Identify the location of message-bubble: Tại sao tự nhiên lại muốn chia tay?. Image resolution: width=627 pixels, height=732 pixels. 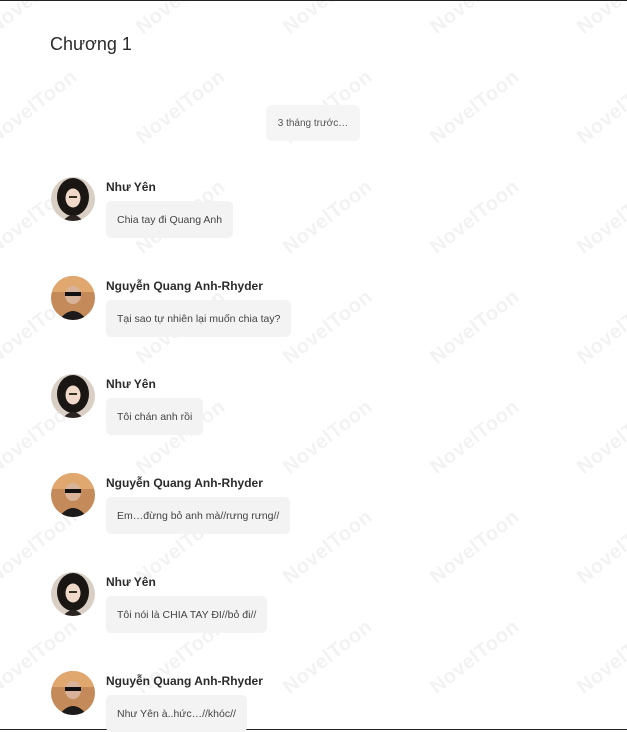
(199, 318).